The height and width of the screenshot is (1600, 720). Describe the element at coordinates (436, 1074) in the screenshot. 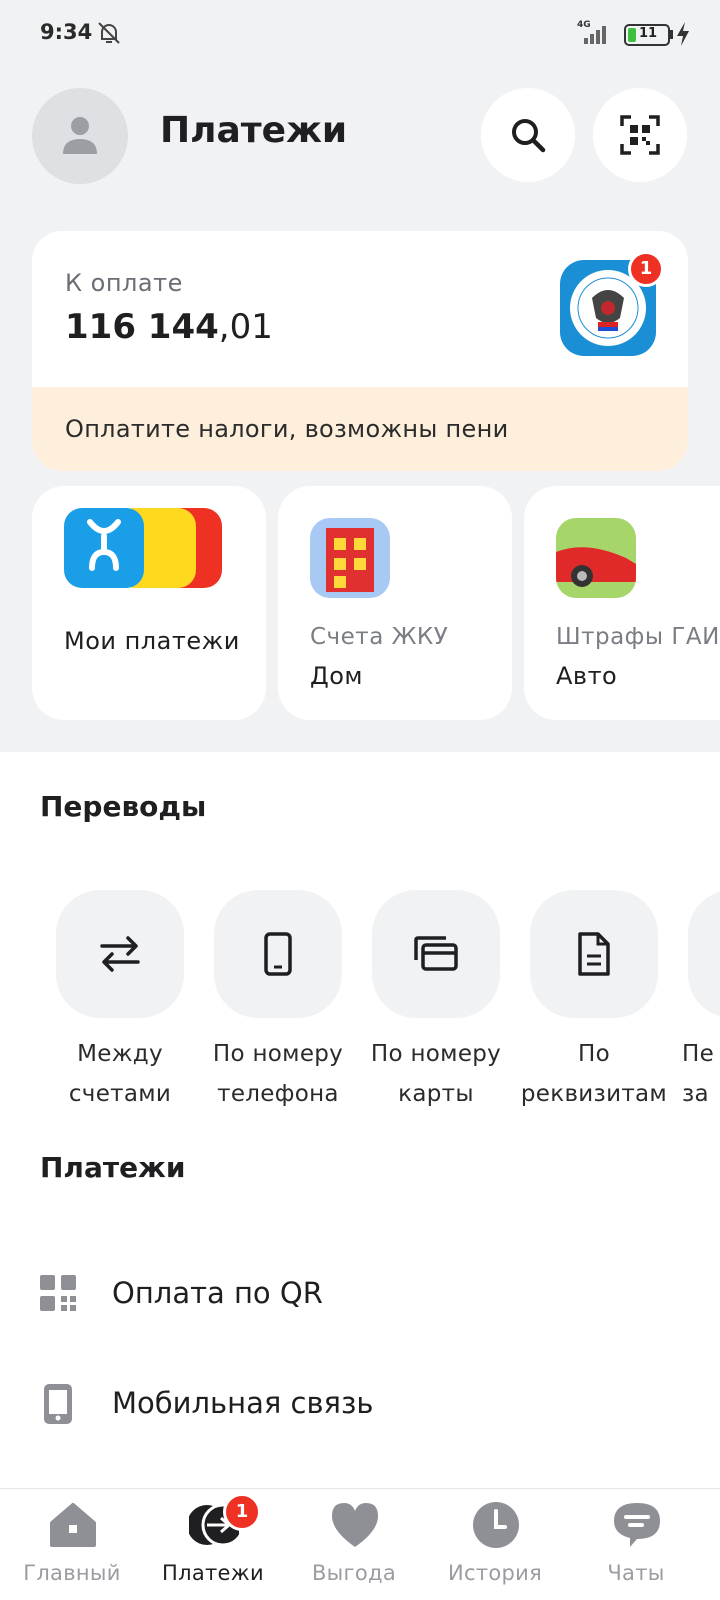

I see `transfer-label: По номеру карты` at that location.